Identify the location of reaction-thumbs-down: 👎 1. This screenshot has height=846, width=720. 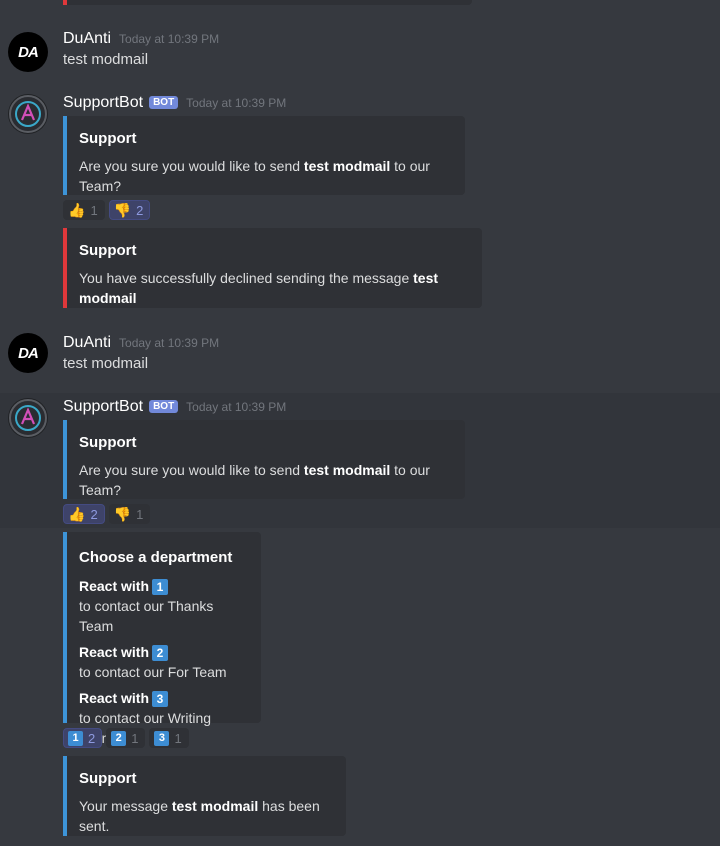
(129, 514).